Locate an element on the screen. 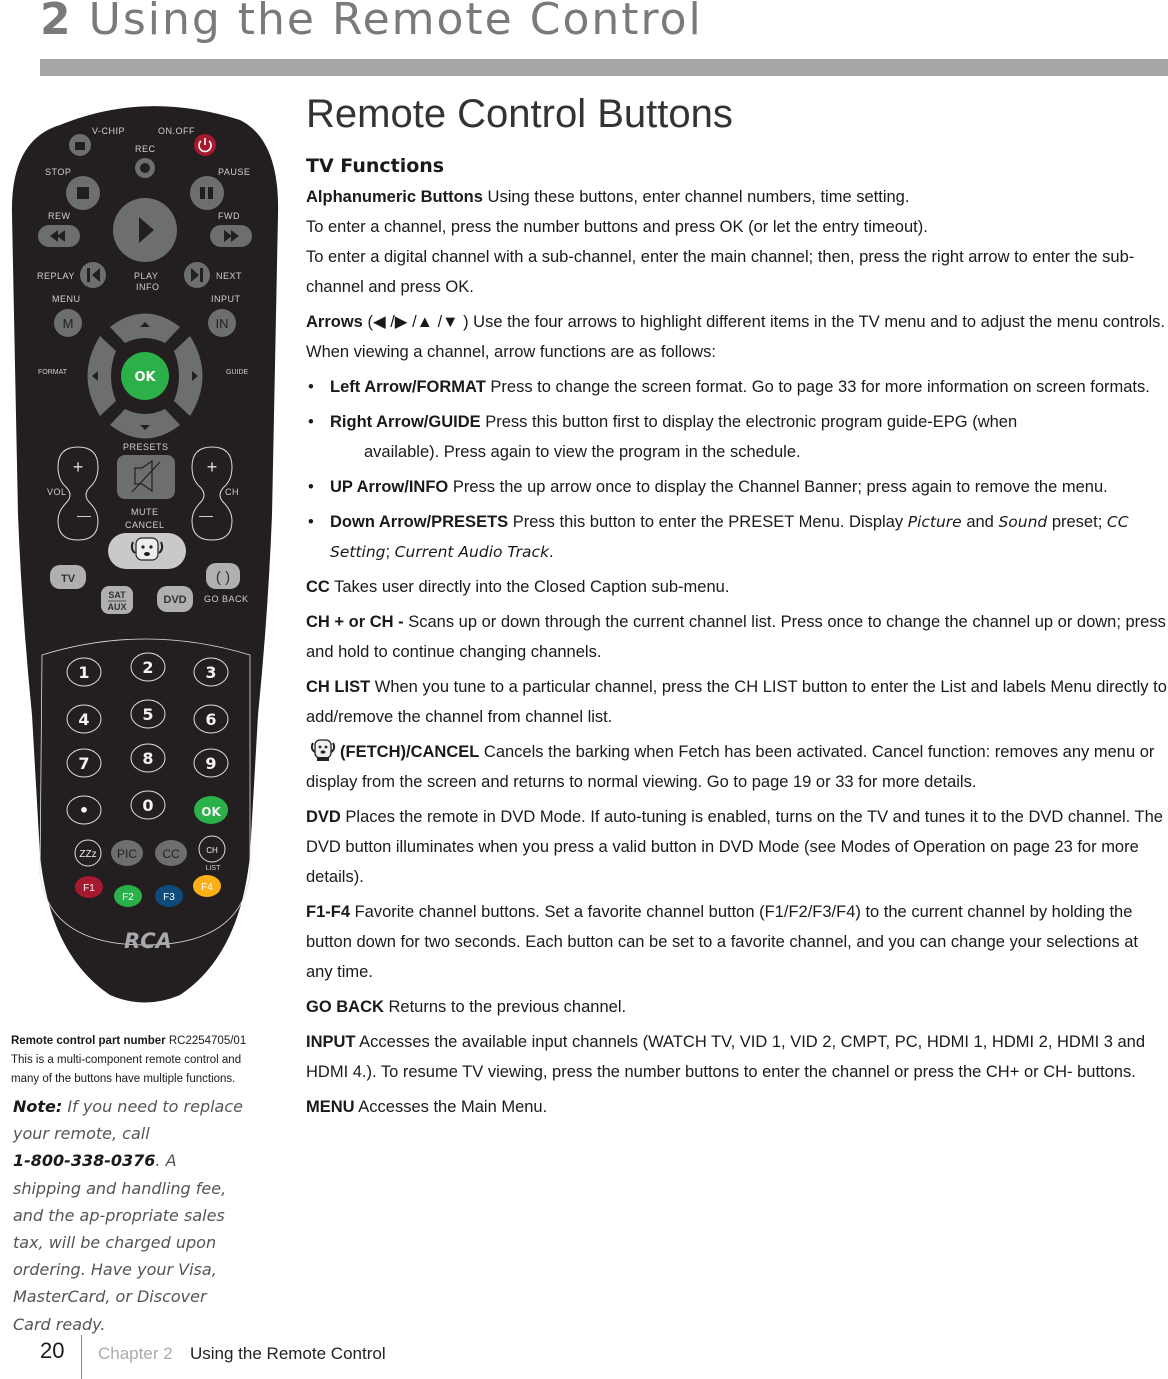 This screenshot has height=1379, width=1168. support-phone: 1-800-338-0376 is located at coordinates (84, 1161).